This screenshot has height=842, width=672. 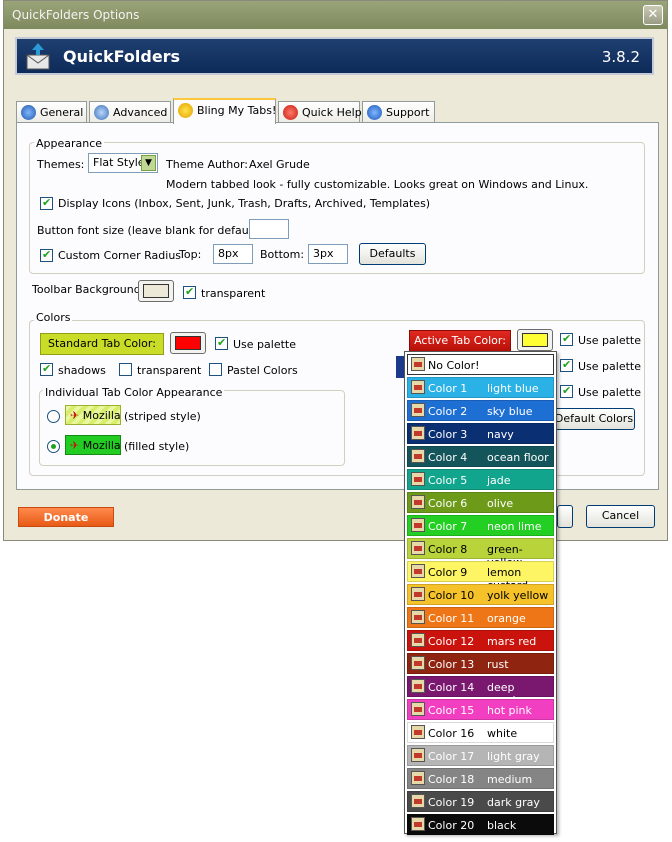 What do you see at coordinates (566, 365) in the screenshot?
I see `hover-use-palette-checkbox` at bounding box center [566, 365].